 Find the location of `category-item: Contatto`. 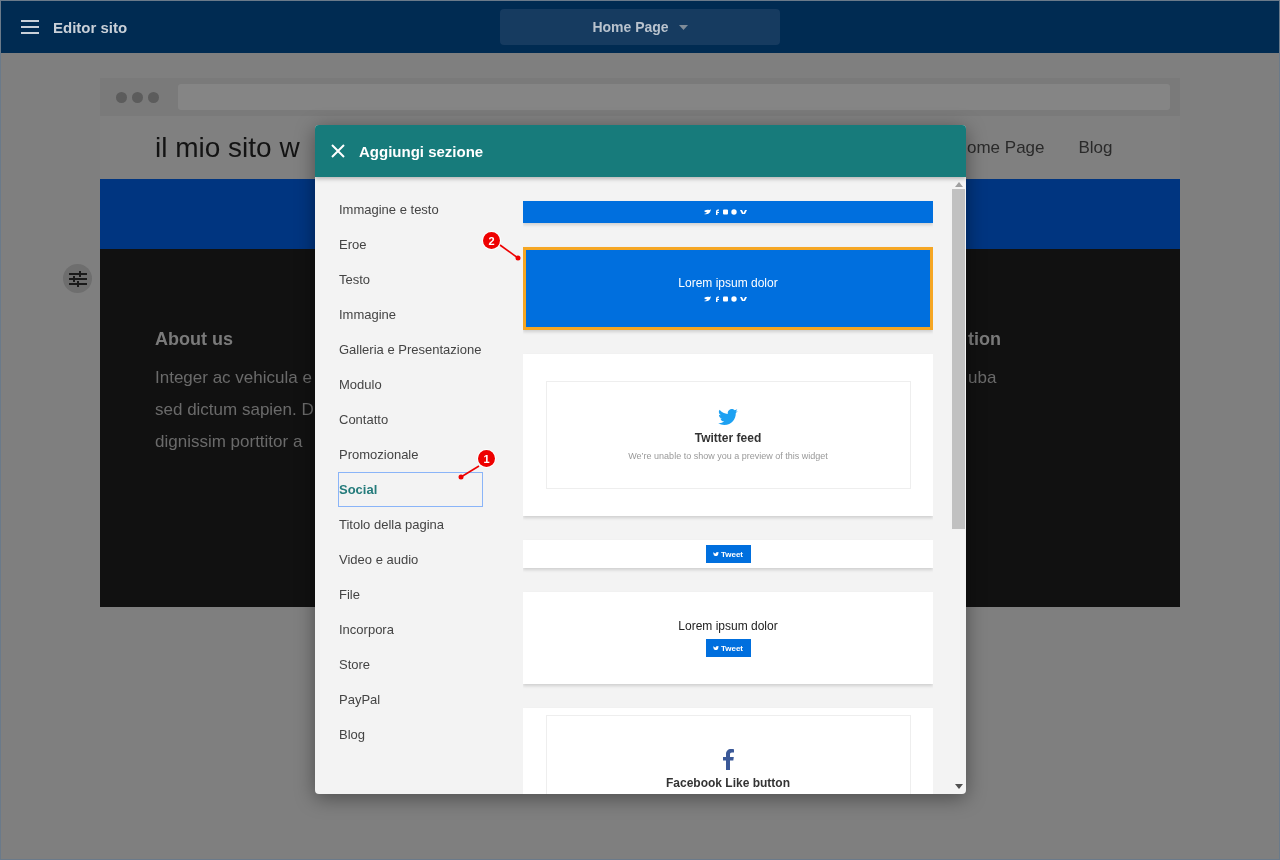

category-item: Contatto is located at coordinates (363, 419).